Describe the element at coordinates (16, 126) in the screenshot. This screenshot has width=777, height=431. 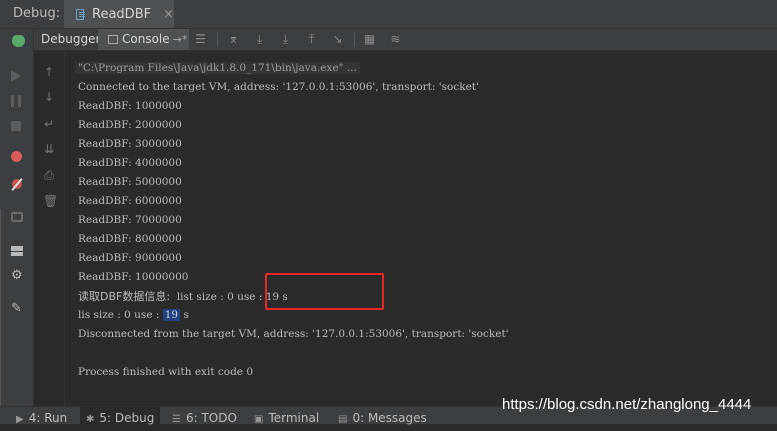
I see `stop-icon` at that location.